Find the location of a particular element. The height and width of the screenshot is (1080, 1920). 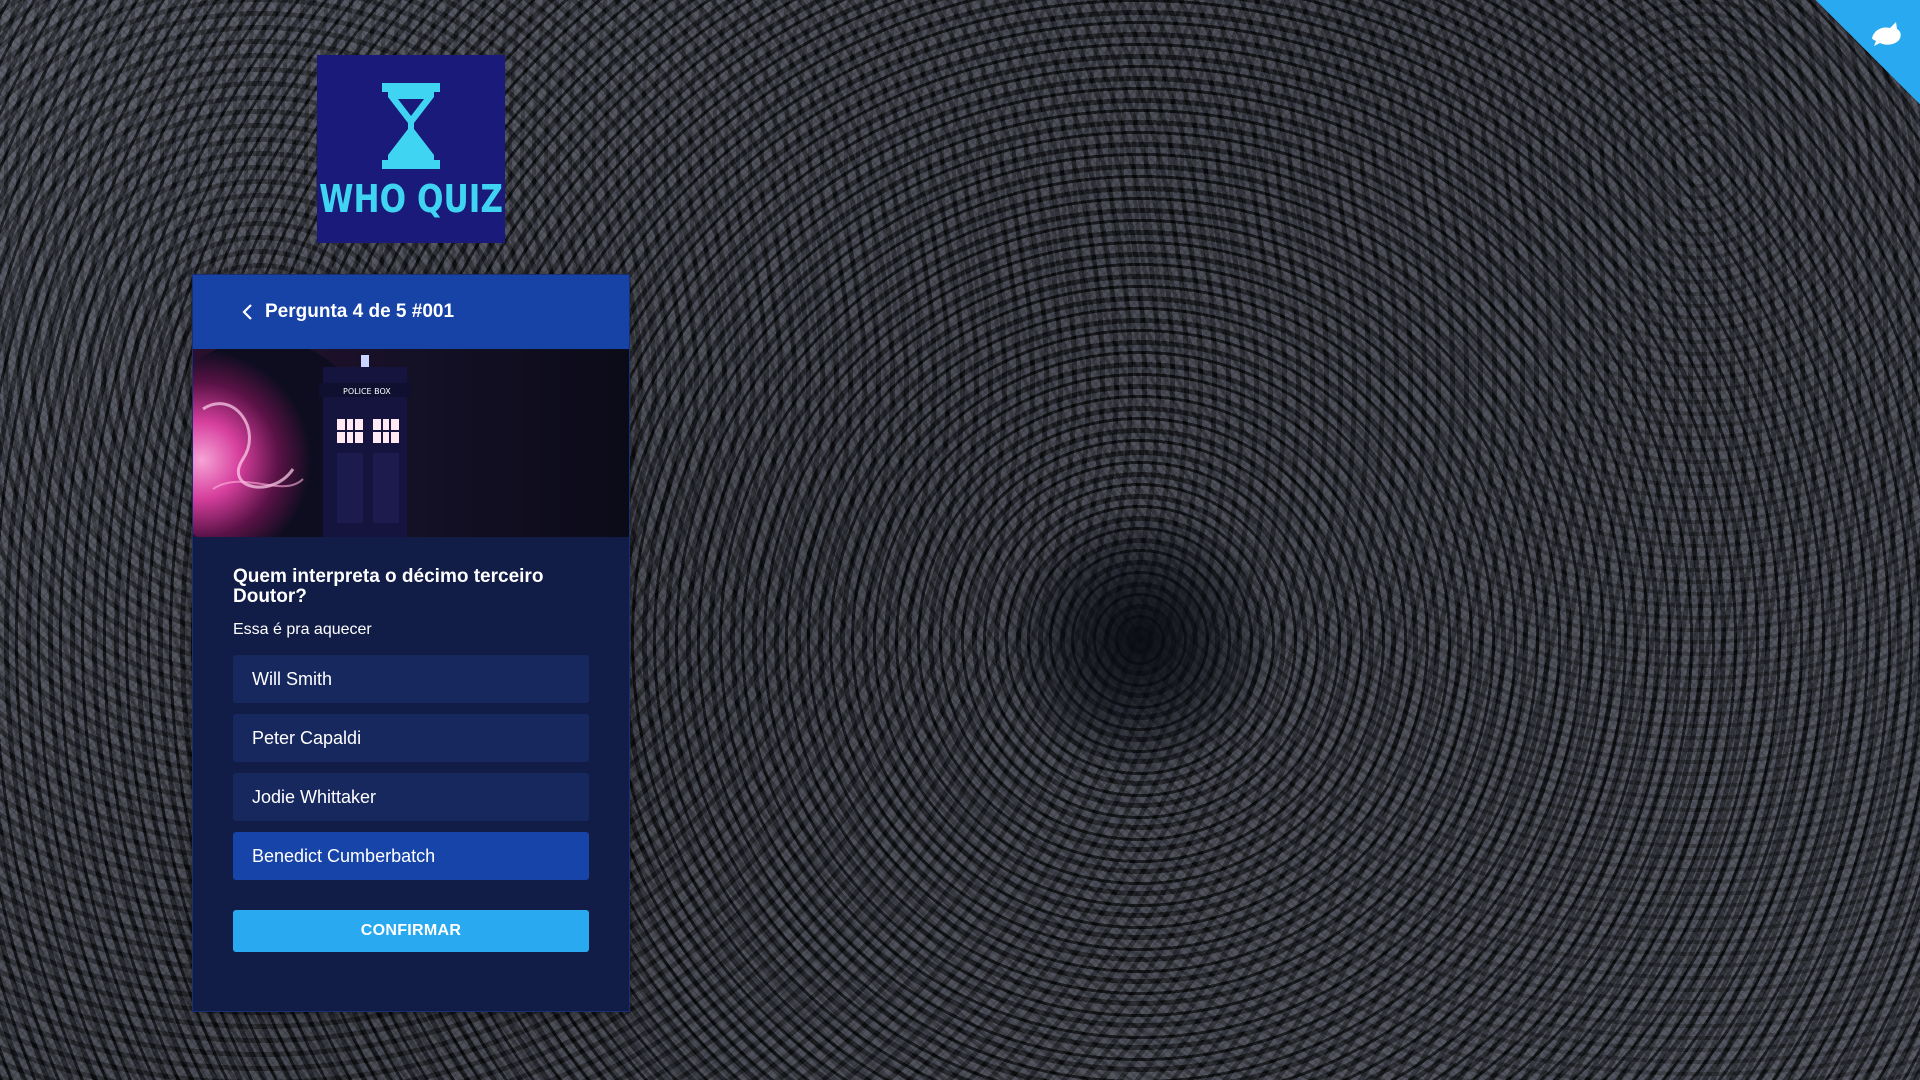

question-hint: Essa é pra aquecer is located at coordinates (302, 629).